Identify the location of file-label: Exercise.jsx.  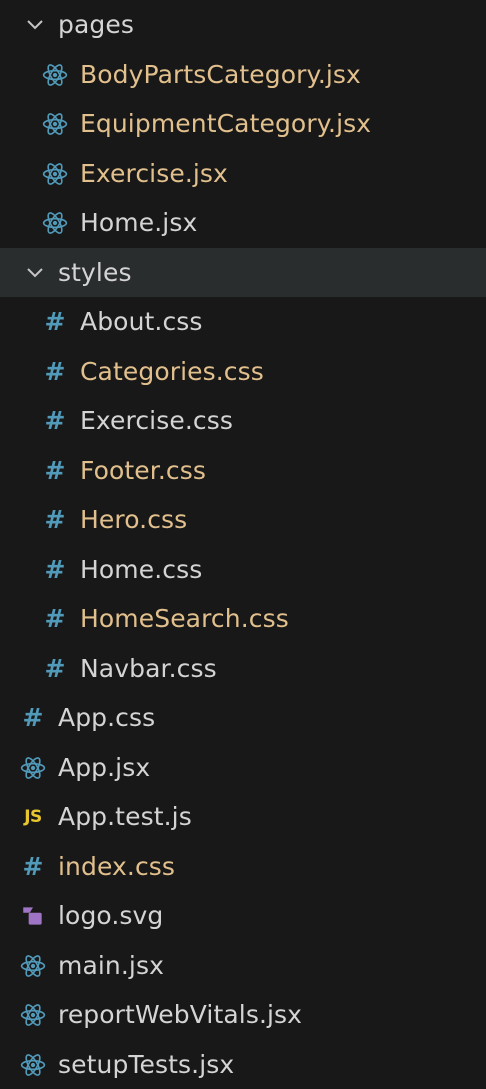
(154, 173).